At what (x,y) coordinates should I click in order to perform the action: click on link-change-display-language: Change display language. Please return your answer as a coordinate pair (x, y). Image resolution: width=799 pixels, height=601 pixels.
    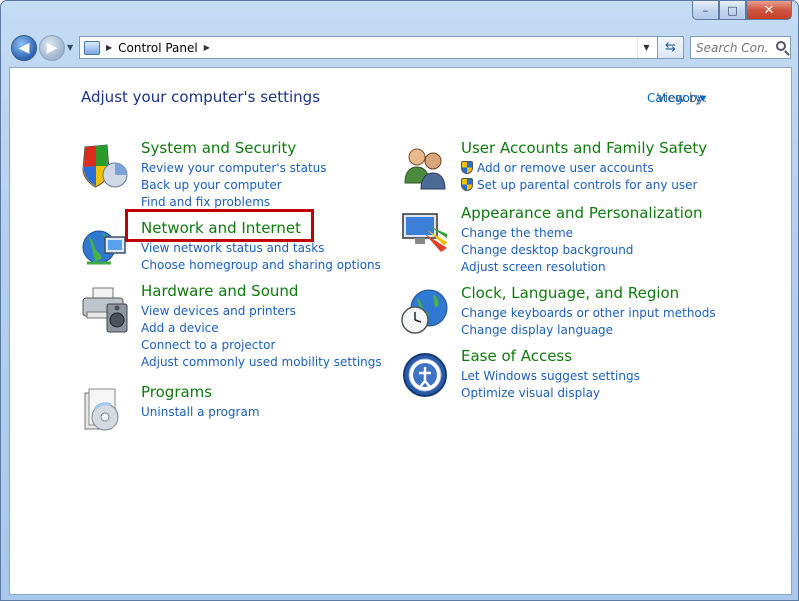
    Looking at the image, I should click on (588, 329).